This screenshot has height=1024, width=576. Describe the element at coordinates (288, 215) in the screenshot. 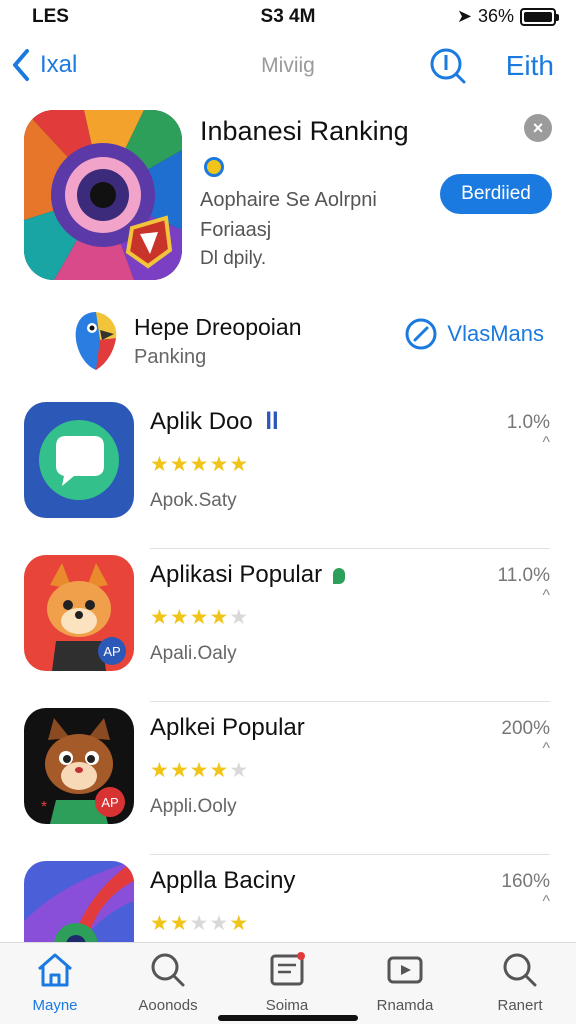

I see `featured-subtitle: Aophaire Se Aolrpni Foriaasj` at that location.